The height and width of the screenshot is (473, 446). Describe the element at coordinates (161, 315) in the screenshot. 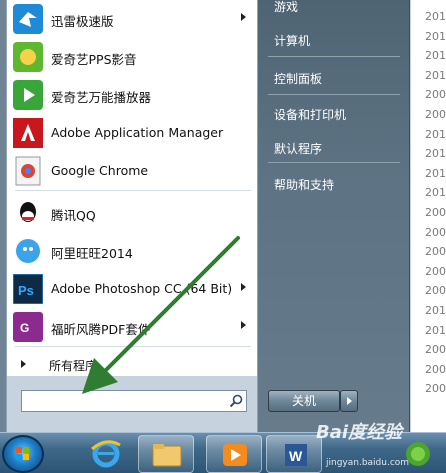

I see `annotation-arrow` at that location.